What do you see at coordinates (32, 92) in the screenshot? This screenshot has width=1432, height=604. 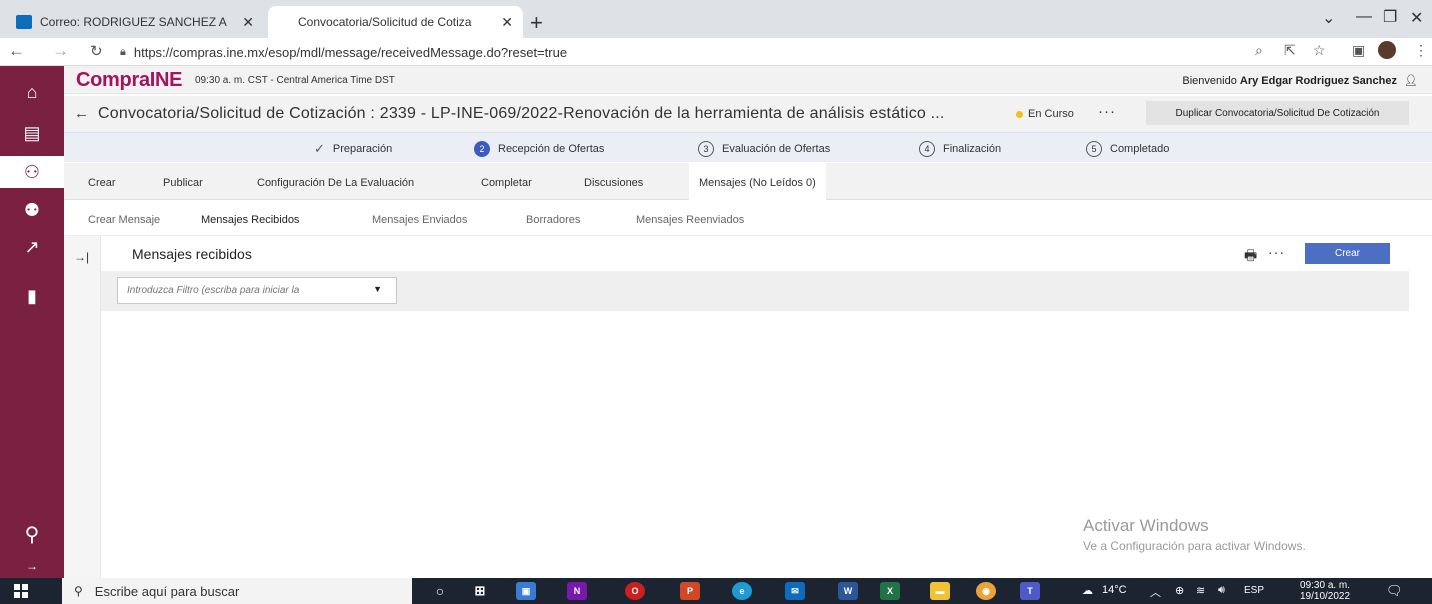 I see `home-icon: ⌂` at bounding box center [32, 92].